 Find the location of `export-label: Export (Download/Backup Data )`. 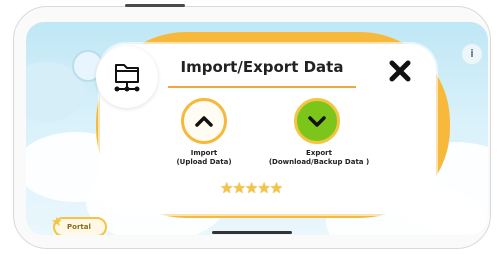

export-label: Export (Download/Backup Data ) is located at coordinates (319, 158).